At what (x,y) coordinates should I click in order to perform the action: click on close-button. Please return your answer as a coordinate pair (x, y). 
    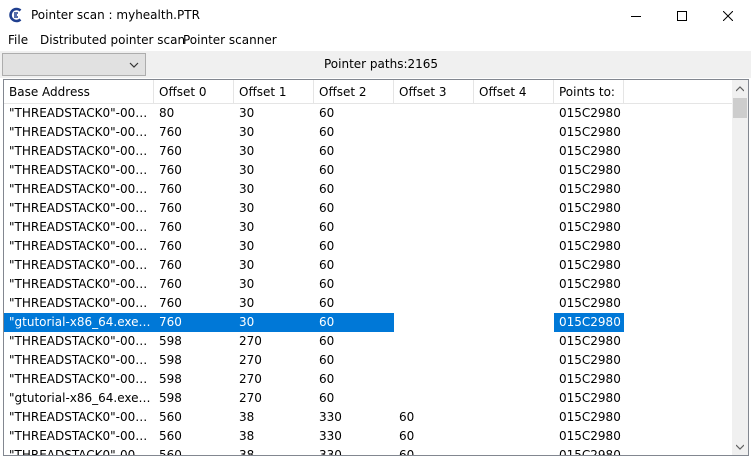
    Looking at the image, I should click on (728, 15).